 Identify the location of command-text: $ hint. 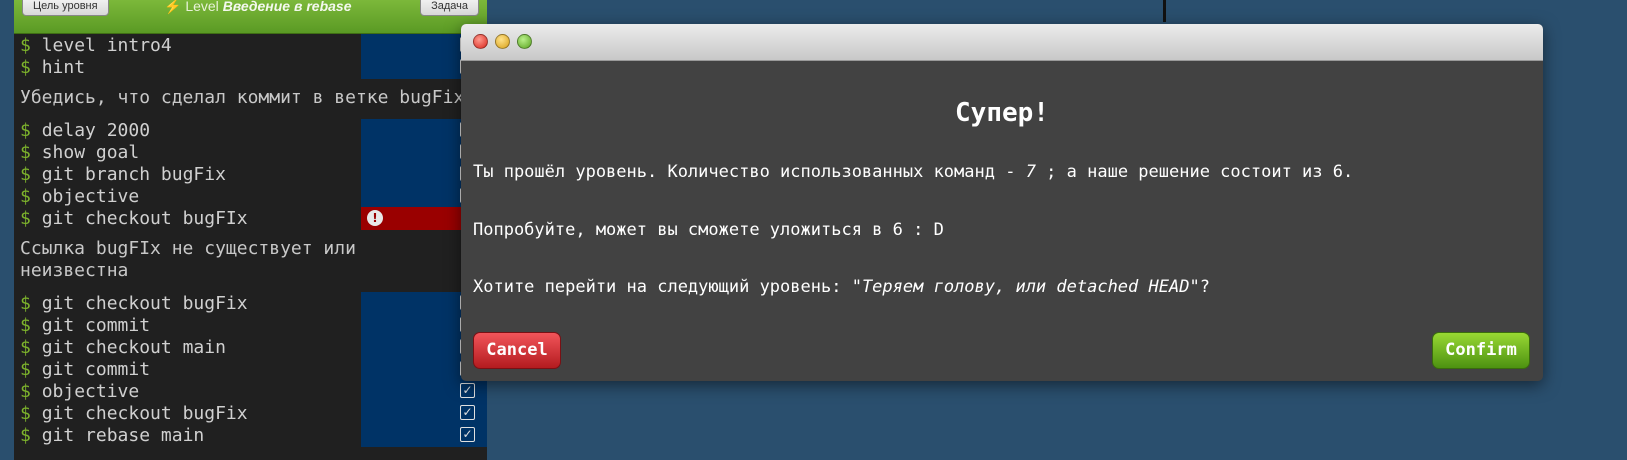
(52, 67).